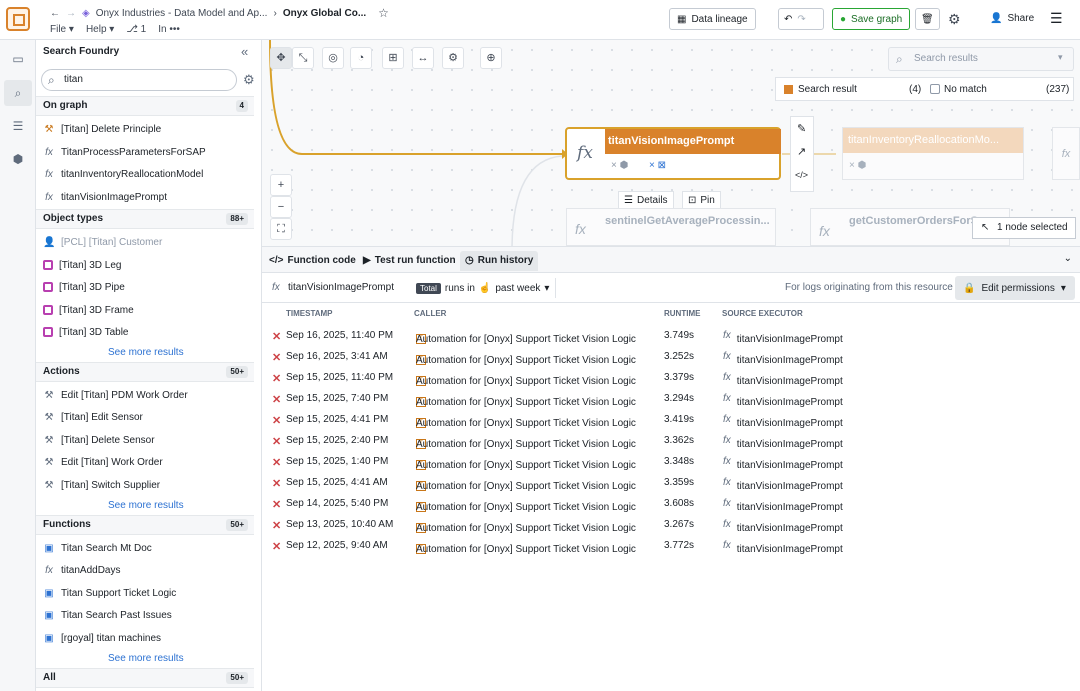  I want to click on location-indicator: In •••, so click(169, 29).